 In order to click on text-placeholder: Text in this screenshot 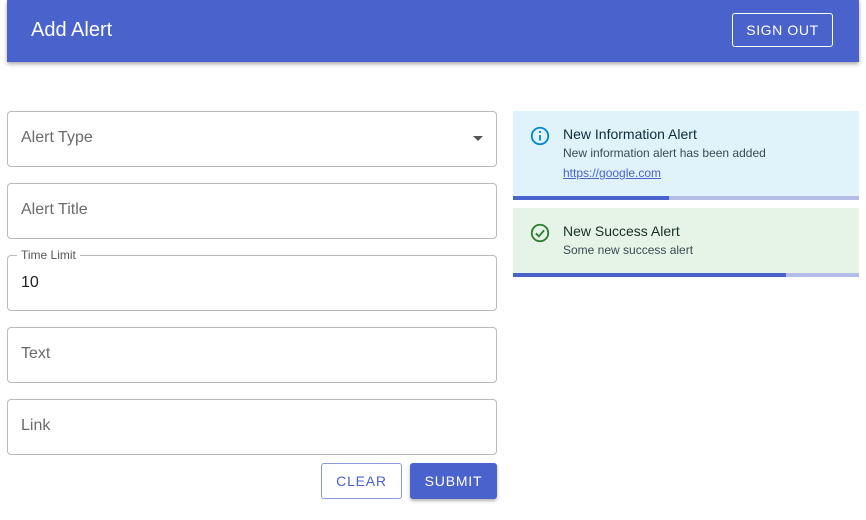, I will do `click(36, 353)`.